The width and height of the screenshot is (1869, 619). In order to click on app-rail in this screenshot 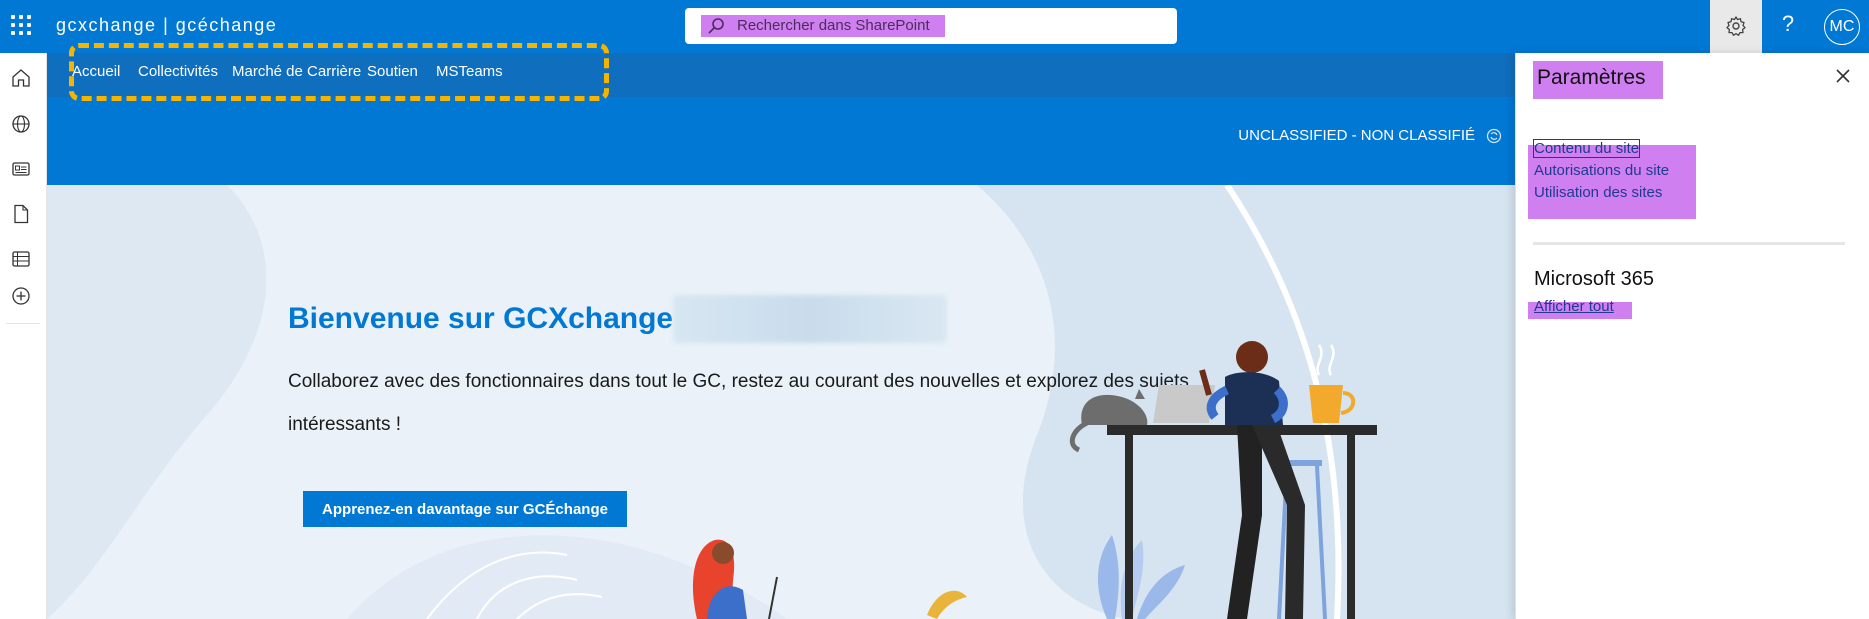, I will do `click(23, 336)`.